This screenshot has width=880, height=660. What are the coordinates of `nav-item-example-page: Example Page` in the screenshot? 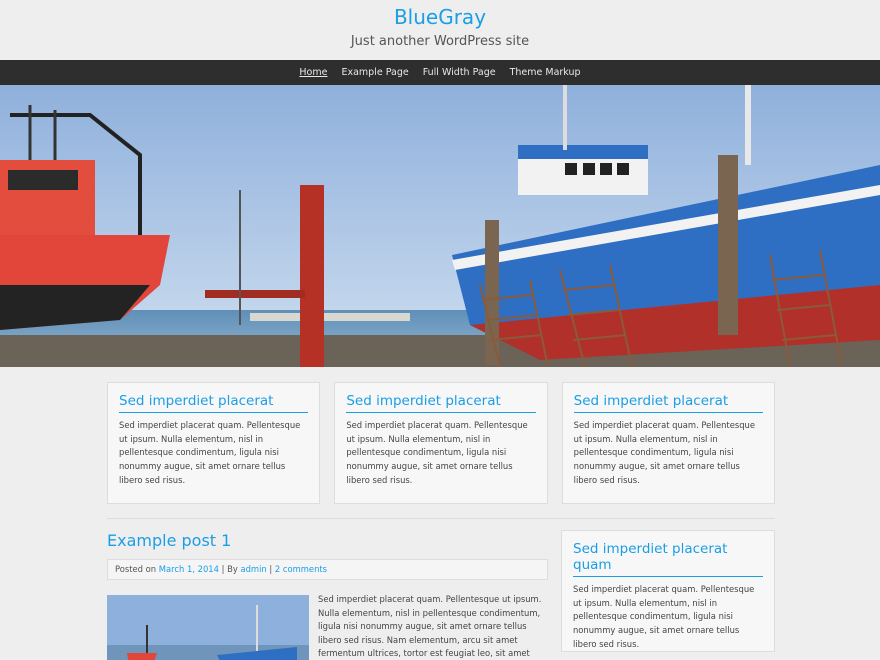 It's located at (374, 72).